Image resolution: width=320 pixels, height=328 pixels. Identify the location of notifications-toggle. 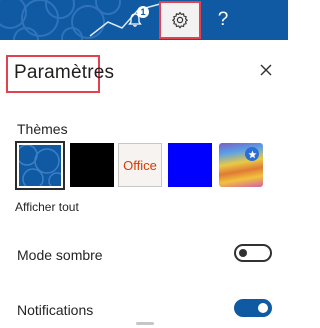
(253, 308).